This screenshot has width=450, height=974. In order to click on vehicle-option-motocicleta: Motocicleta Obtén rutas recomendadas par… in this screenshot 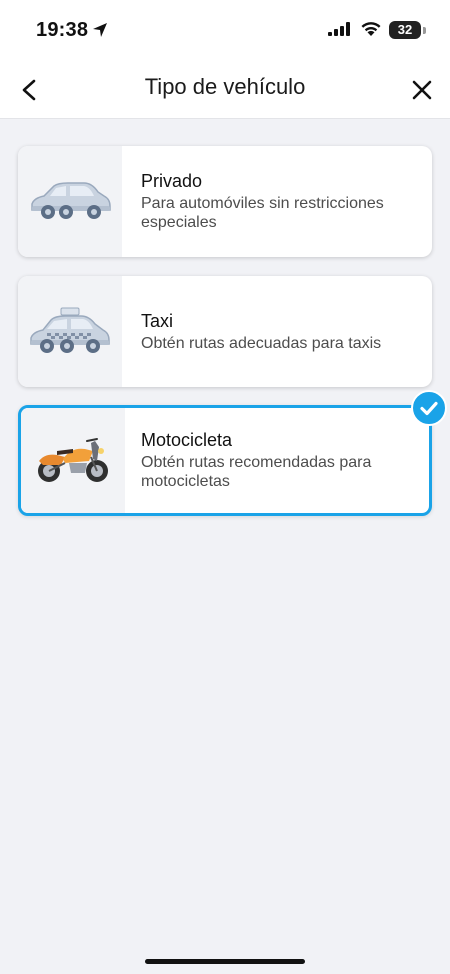, I will do `click(232, 453)`.